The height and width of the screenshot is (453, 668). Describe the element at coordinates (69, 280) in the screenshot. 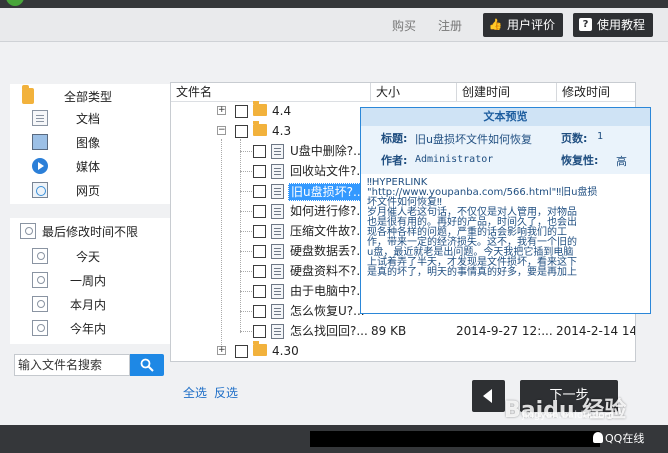

I see `modified-week: 一周内` at that location.